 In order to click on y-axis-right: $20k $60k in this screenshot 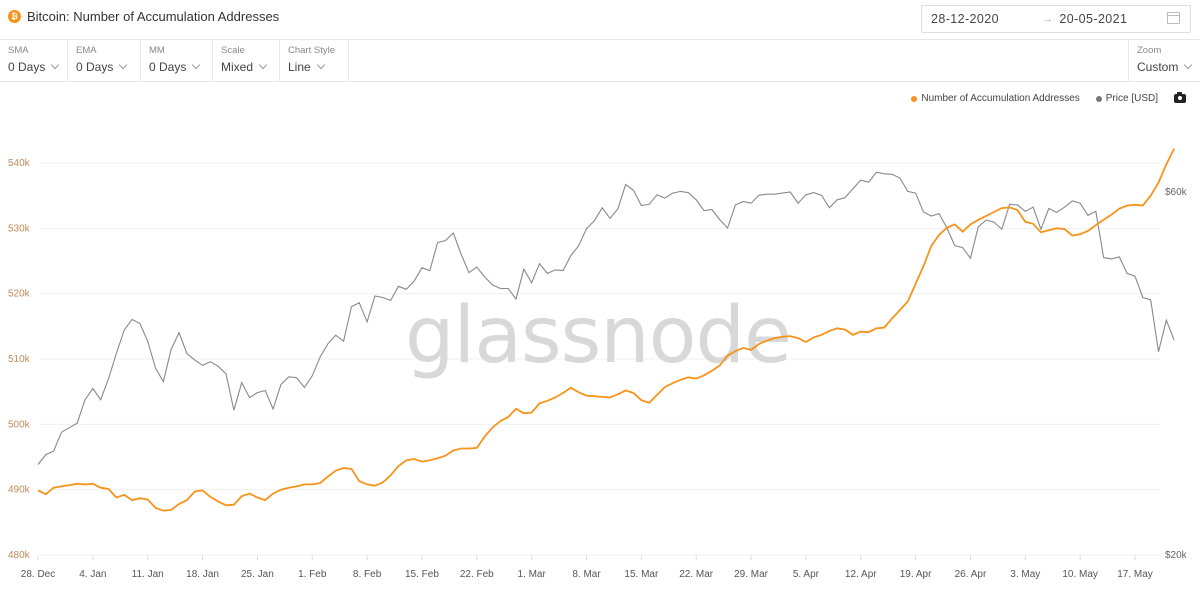, I will do `click(1176, 374)`.